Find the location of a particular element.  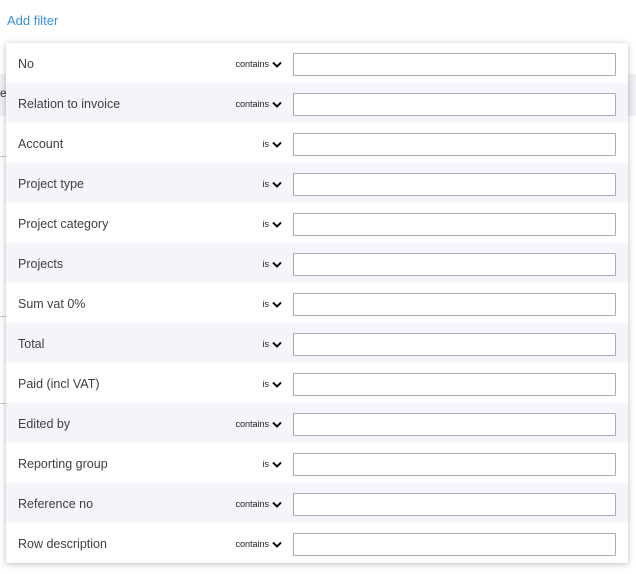

filter-row: Reporting group is is located at coordinates (317, 463).